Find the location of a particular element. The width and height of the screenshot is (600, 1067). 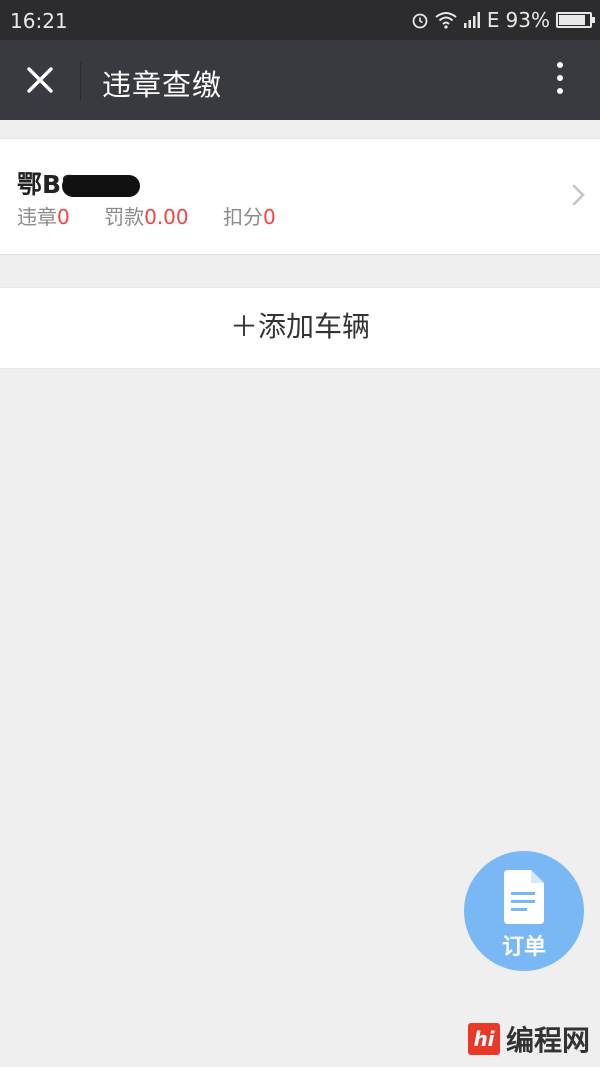

alarm-icon is located at coordinates (420, 21).